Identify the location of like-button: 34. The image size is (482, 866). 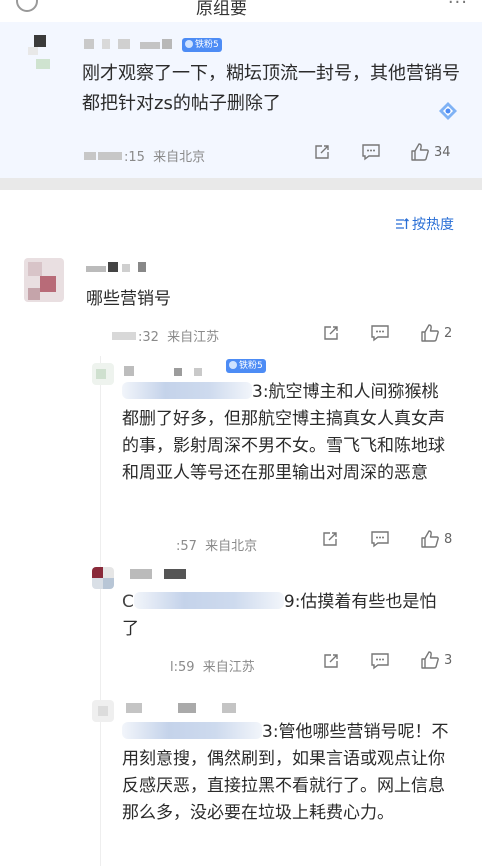
(430, 152).